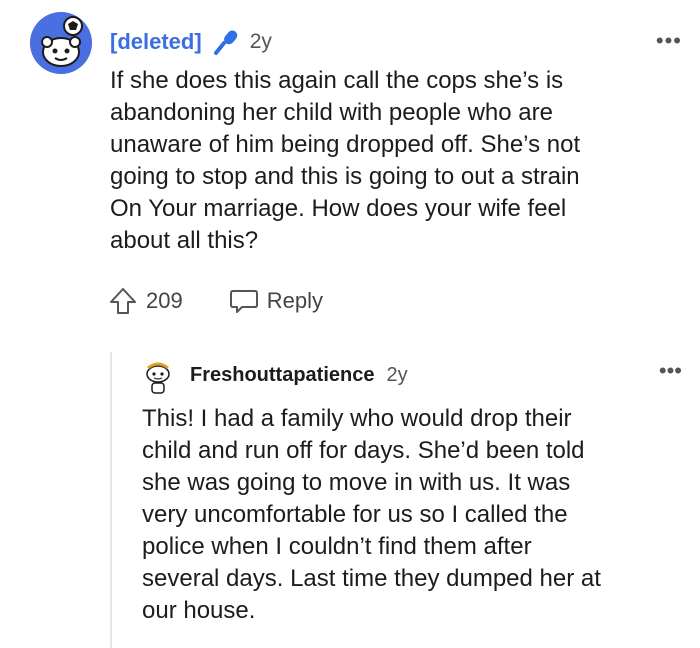 The height and width of the screenshot is (648, 700). I want to click on author-name: [deleted], so click(156, 42).